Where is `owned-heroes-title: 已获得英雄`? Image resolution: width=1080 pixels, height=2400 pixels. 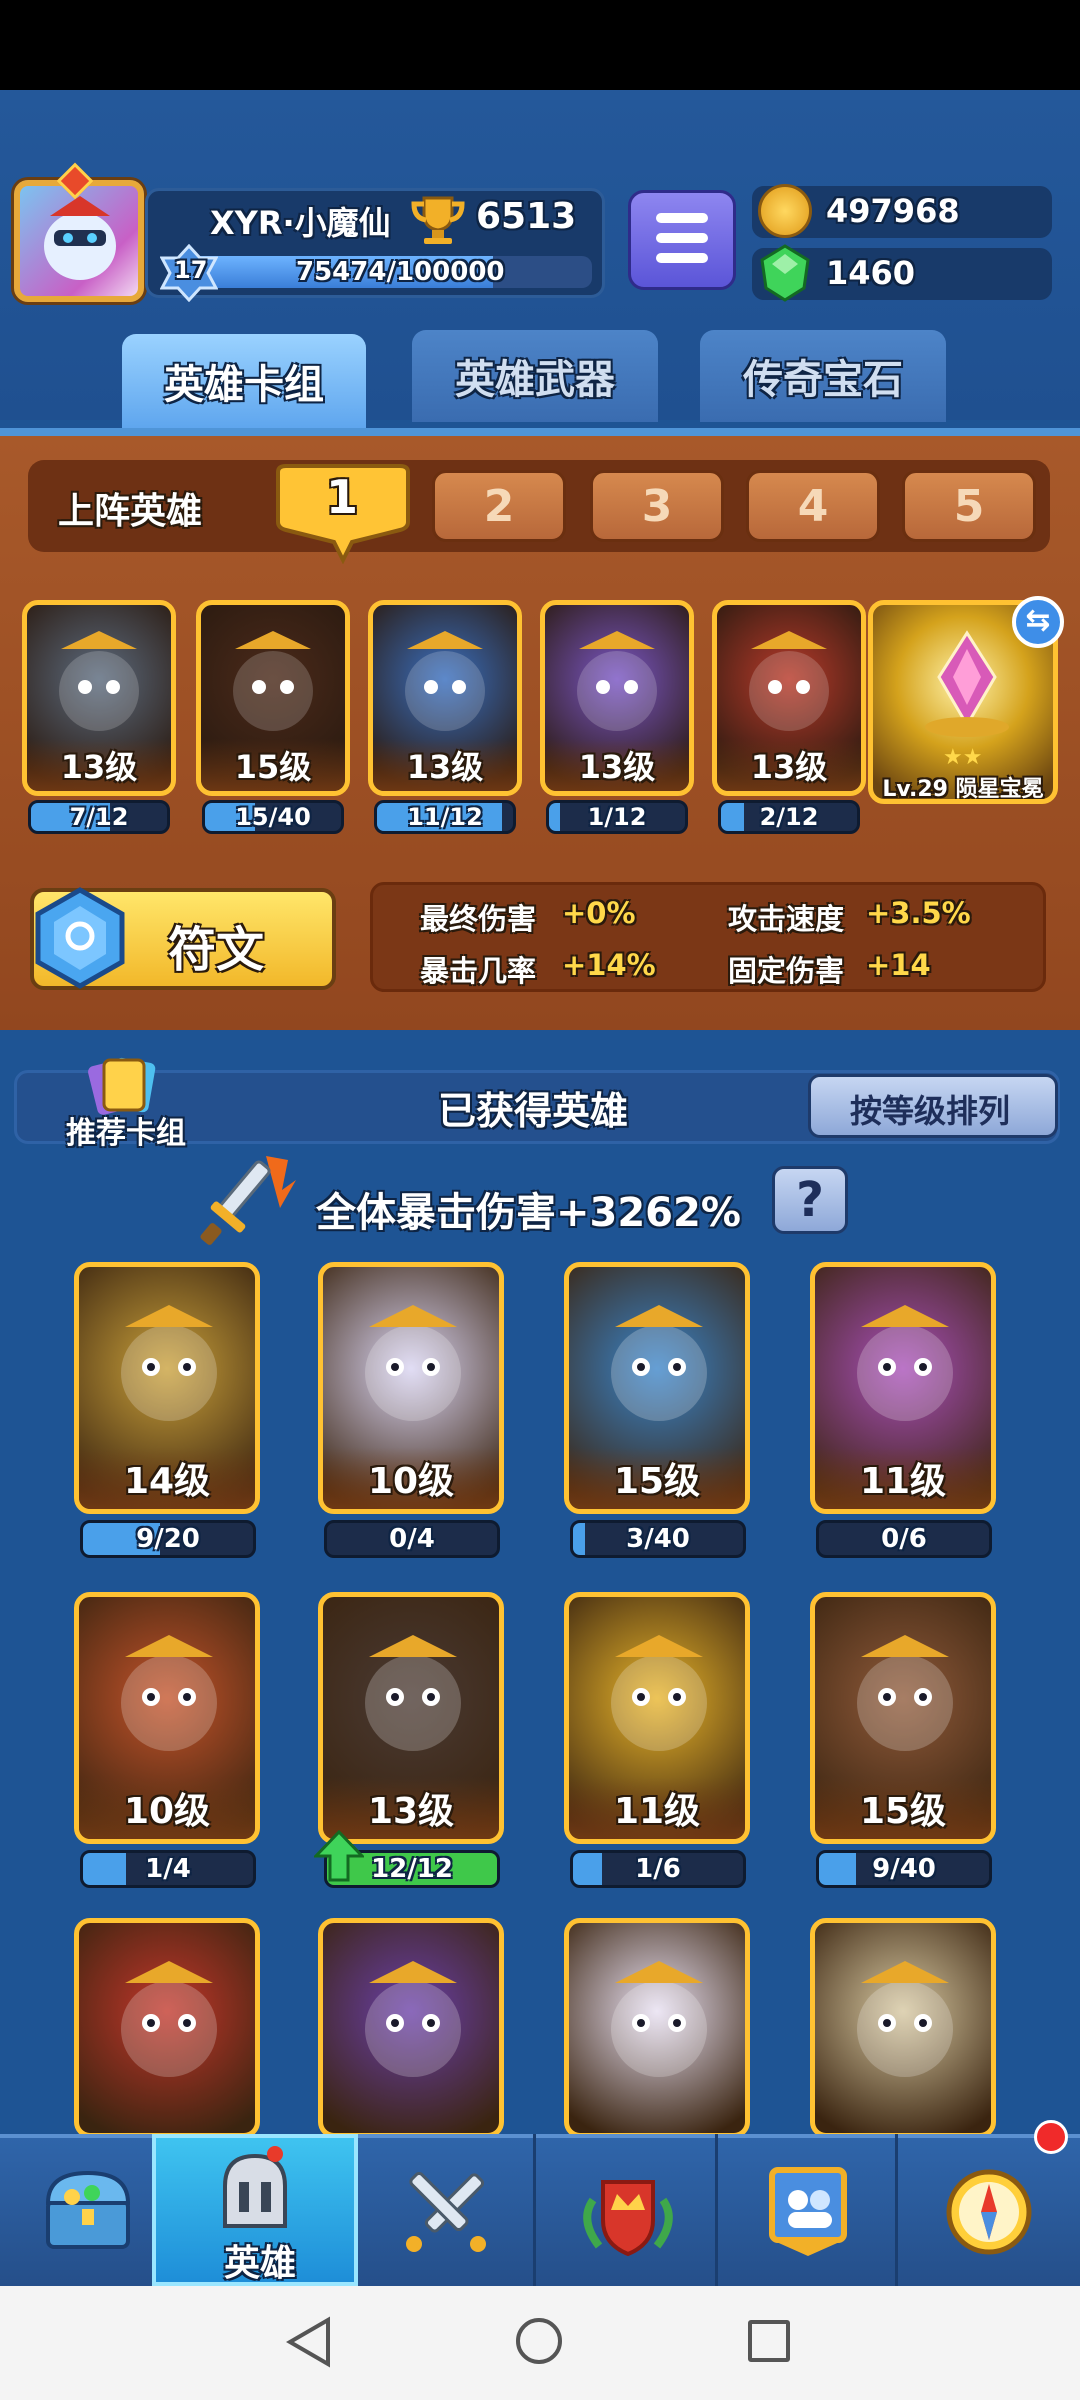
owned-heroes-title: 已获得英雄 is located at coordinates (533, 1111).